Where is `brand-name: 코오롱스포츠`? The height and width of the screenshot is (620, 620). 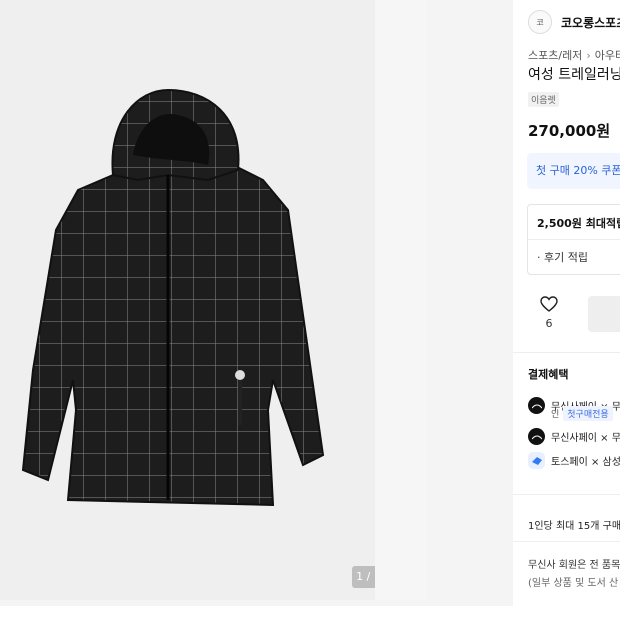 brand-name: 코오롱스포츠 is located at coordinates (590, 22).